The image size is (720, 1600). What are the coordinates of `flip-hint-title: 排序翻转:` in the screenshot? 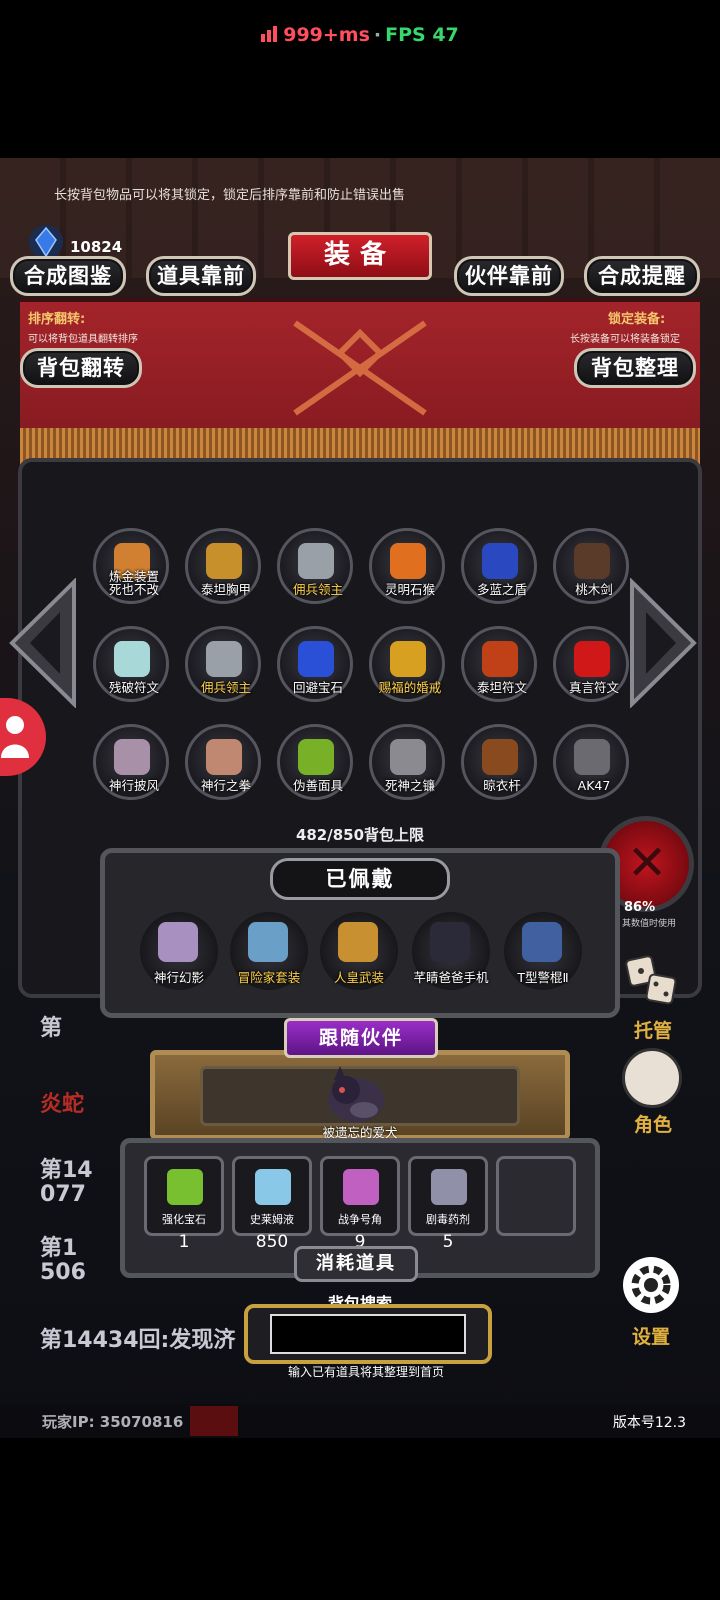 It's located at (57, 319).